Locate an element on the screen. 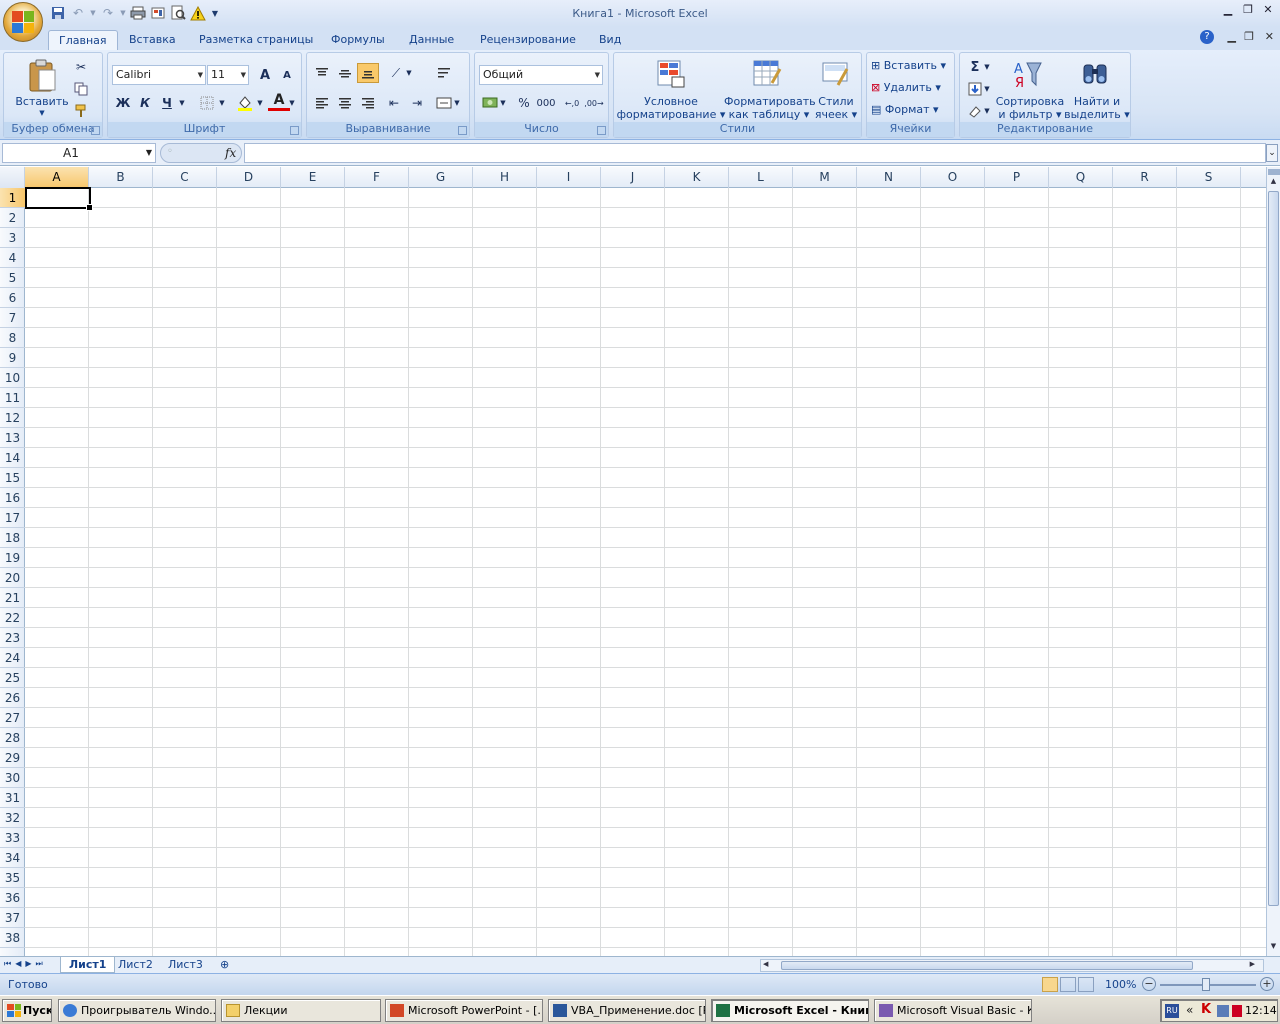 The height and width of the screenshot is (1024, 1280). wb-close-icon: ✕ is located at coordinates (1269, 36).